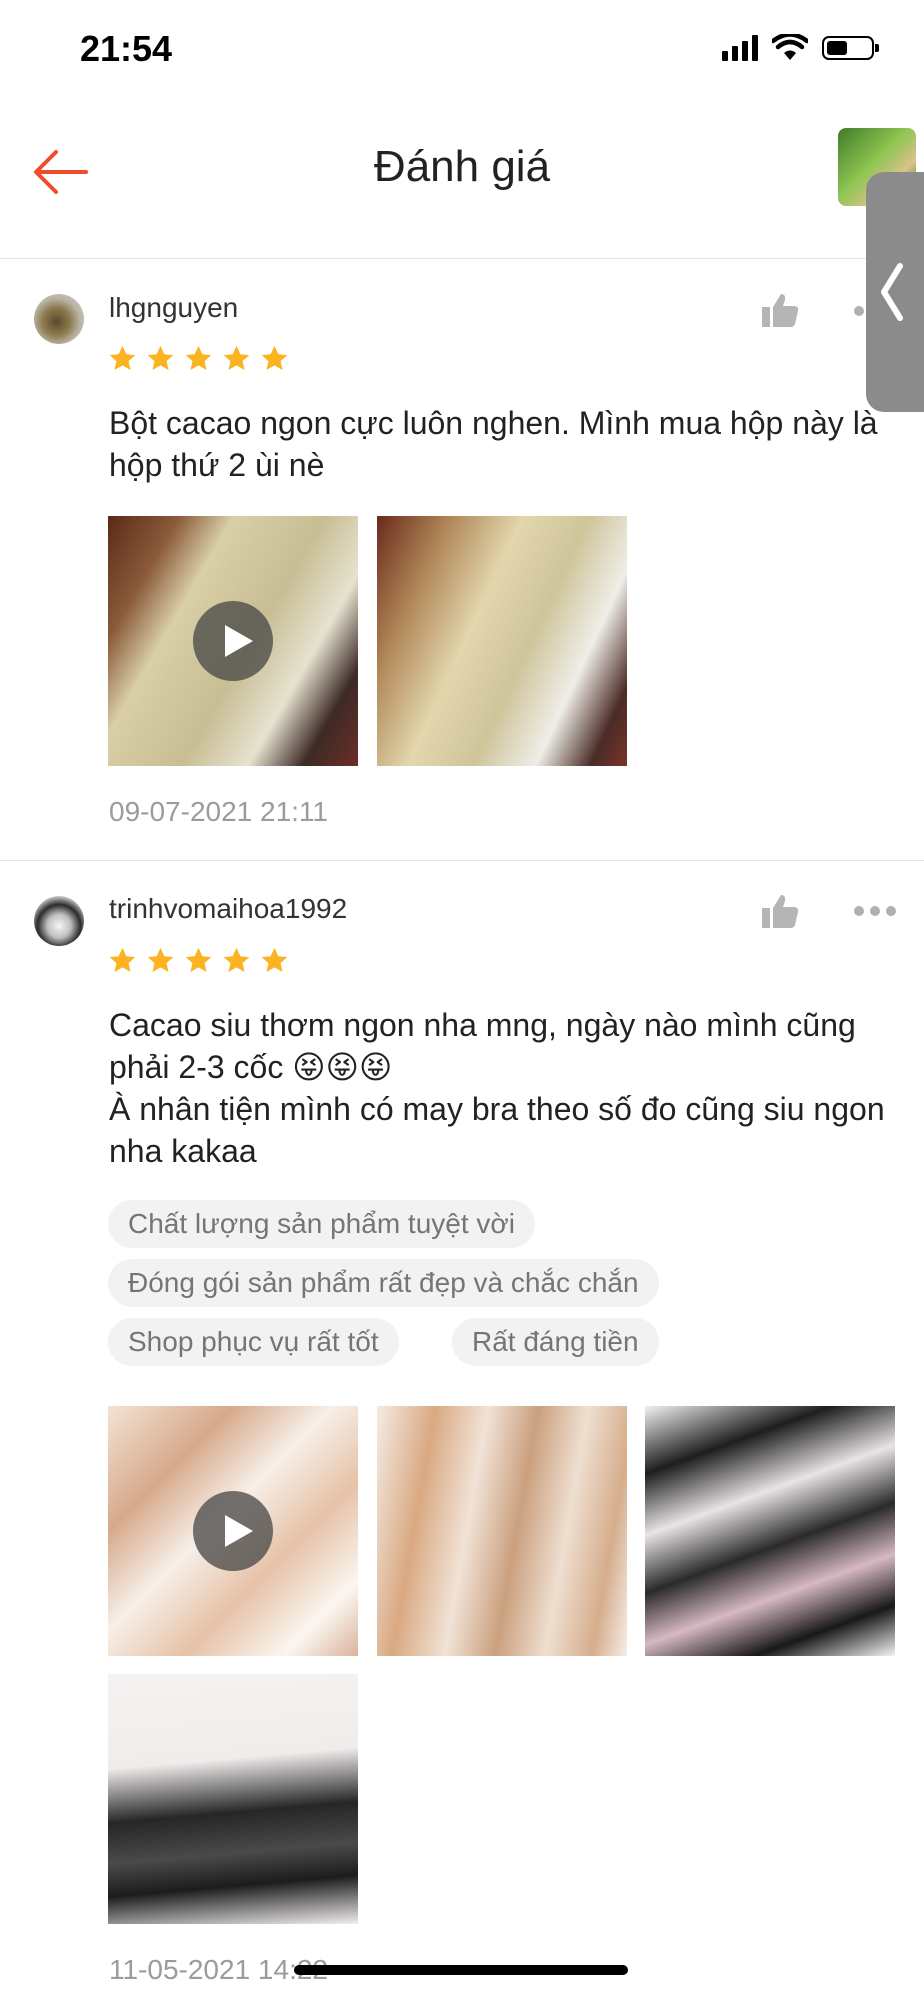 The width and height of the screenshot is (924, 2000). Describe the element at coordinates (461, 1970) in the screenshot. I see `home-indicator` at that location.